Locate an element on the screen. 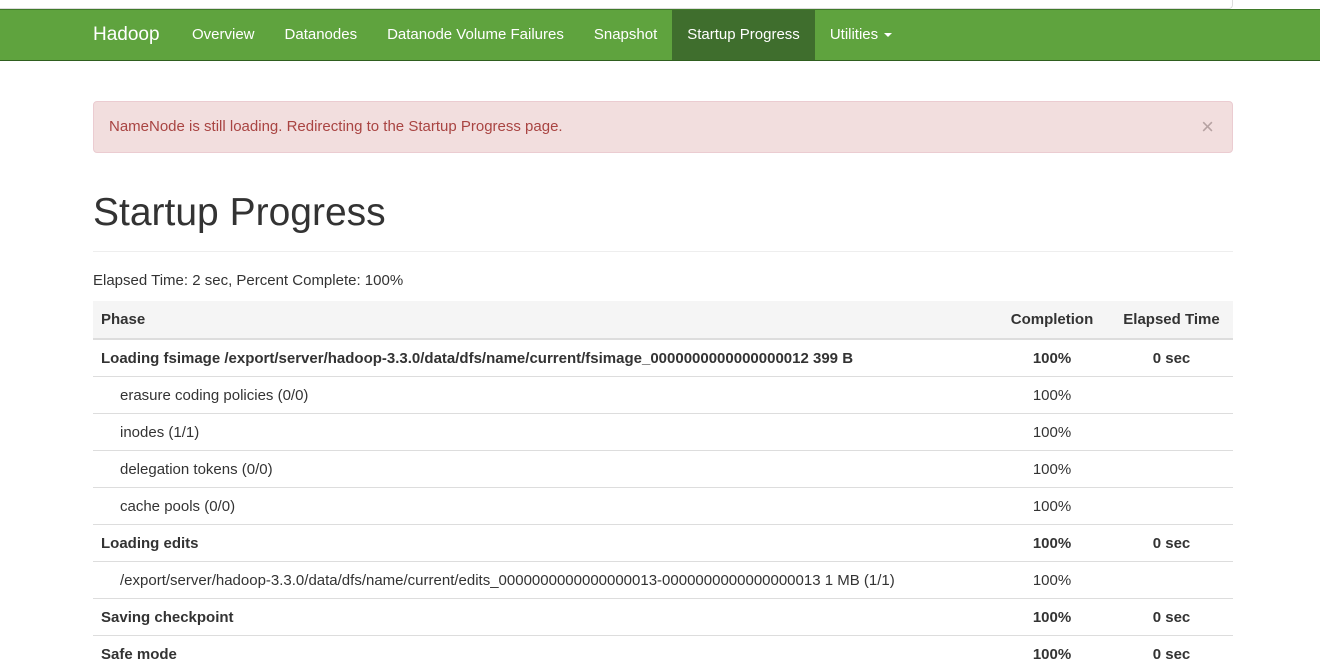 Image resolution: width=1320 pixels, height=672 pixels. nav-snapshot: Snapshot is located at coordinates (625, 35).